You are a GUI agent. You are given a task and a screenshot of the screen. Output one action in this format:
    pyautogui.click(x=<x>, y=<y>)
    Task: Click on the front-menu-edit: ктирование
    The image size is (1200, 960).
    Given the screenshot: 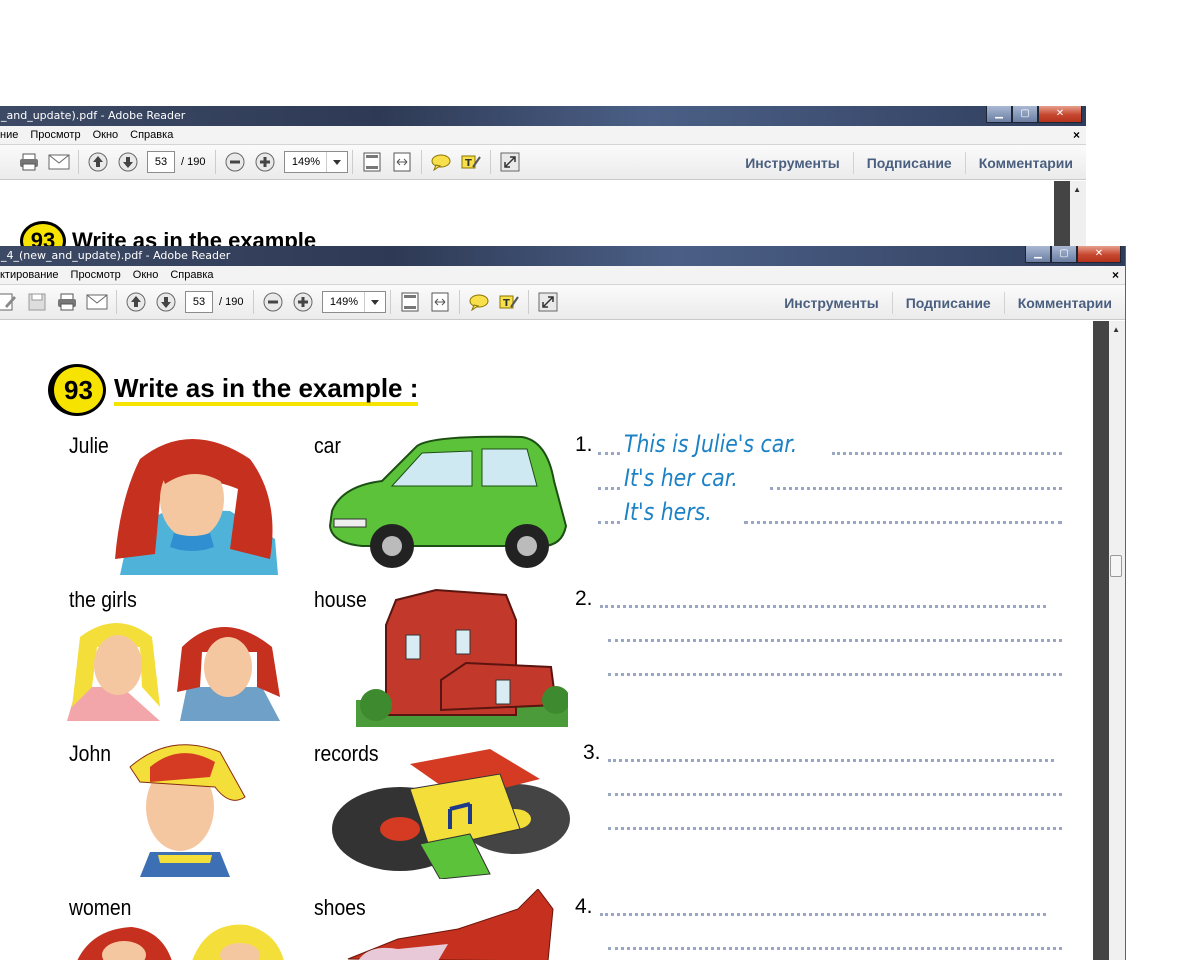 What is the action you would take?
    pyautogui.click(x=32, y=275)
    